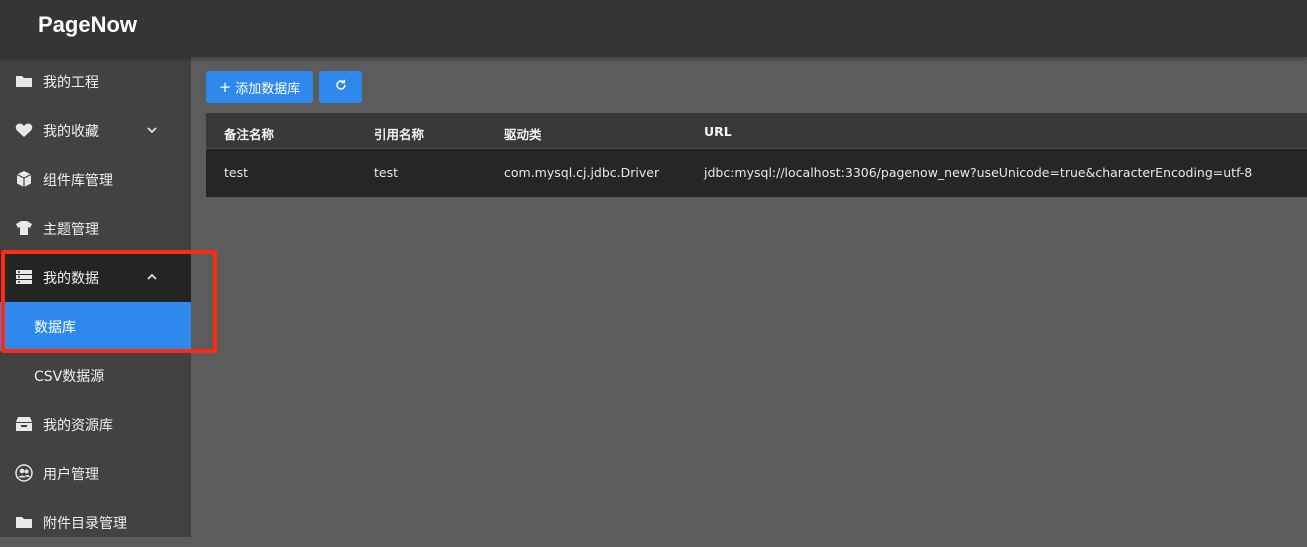 The image size is (1307, 547). I want to click on refresh-icon, so click(341, 87).